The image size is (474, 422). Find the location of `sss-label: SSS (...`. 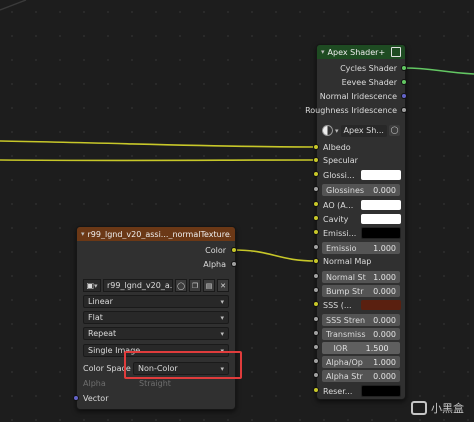

sss-label: SSS (... is located at coordinates (337, 305).